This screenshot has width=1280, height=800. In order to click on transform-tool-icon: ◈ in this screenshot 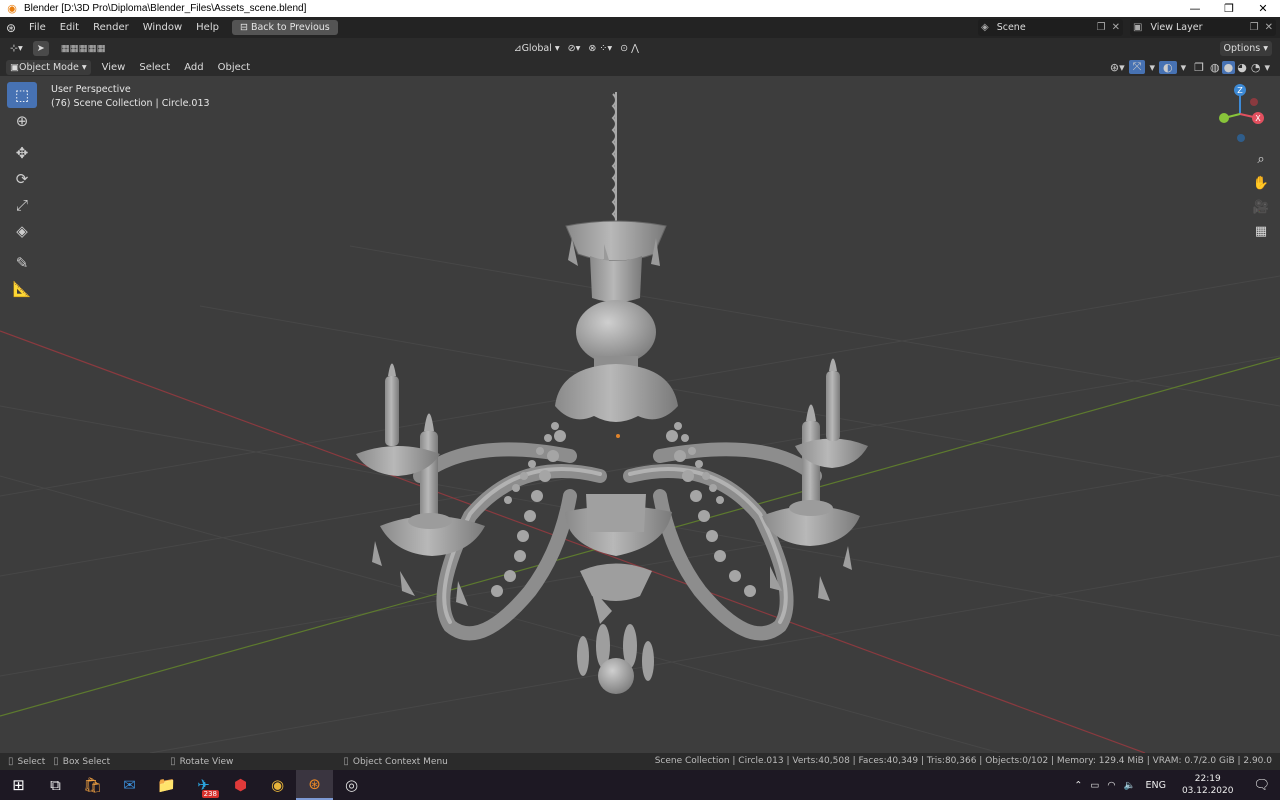, I will do `click(22, 231)`.